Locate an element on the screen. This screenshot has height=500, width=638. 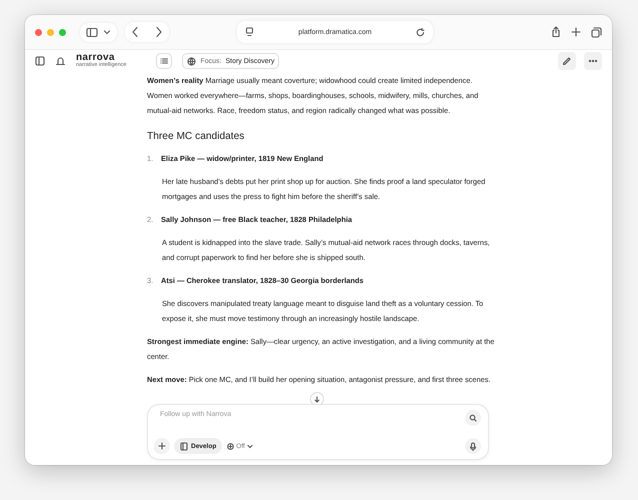
section-heading: Three MC candidates is located at coordinates (196, 137).